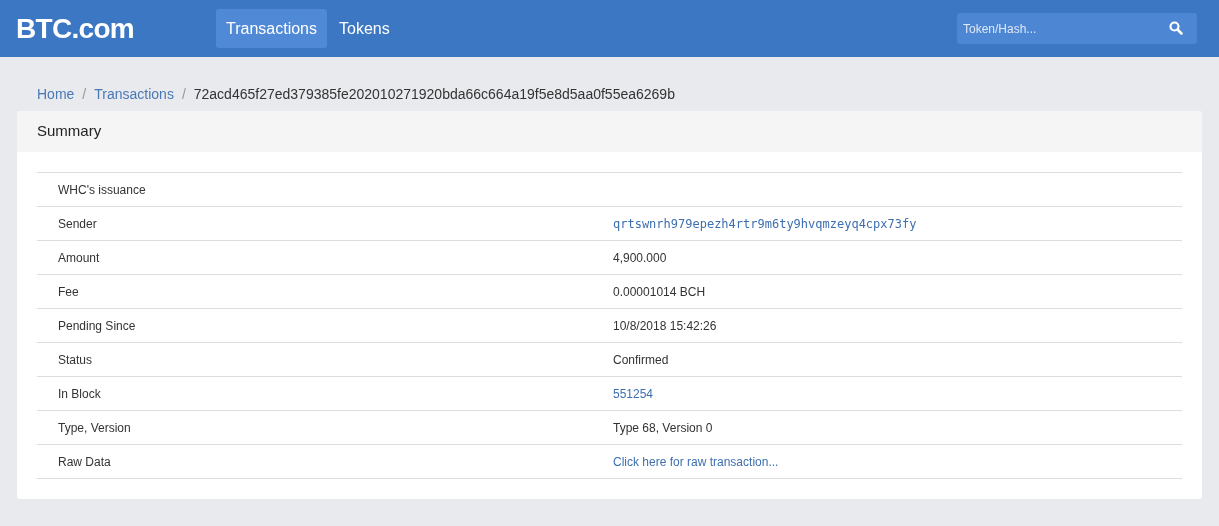 The height and width of the screenshot is (526, 1219). I want to click on field-label: Sender, so click(77, 224).